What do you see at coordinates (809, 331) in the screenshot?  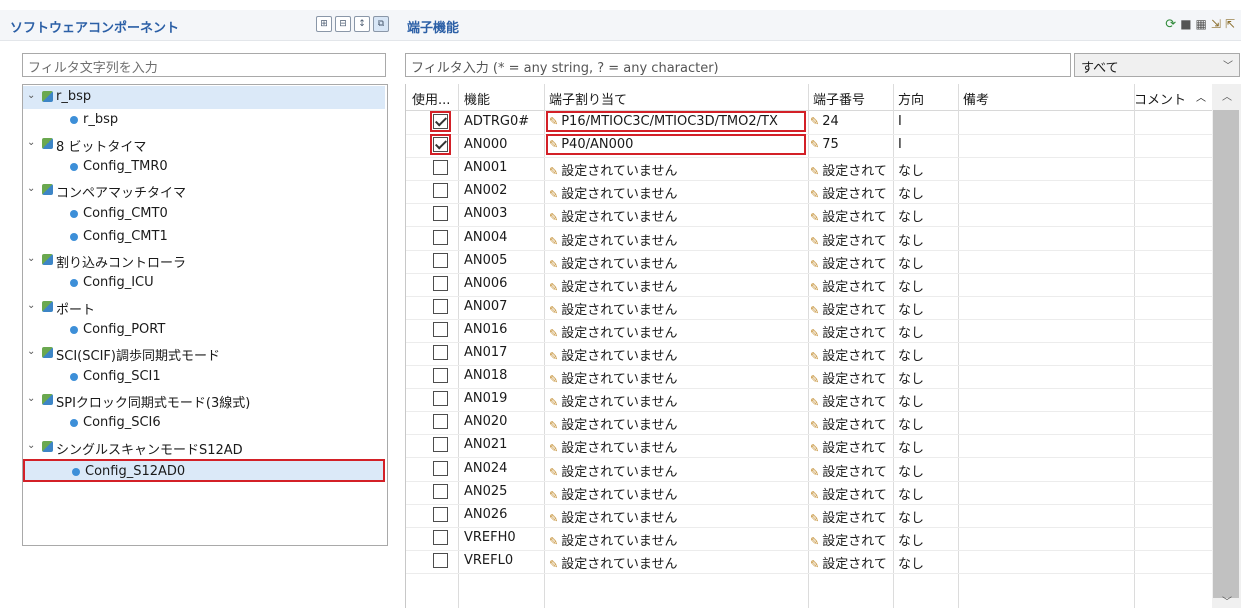 I see `table-row: AN016 ✎ 設定されていません ✎ 設定されて なし` at bounding box center [809, 331].